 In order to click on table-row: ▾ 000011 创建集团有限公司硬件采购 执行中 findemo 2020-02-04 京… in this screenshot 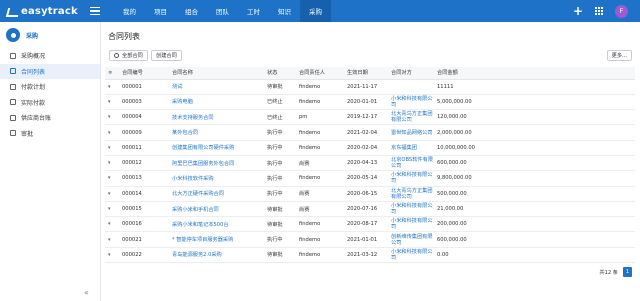, I will do `click(370, 148)`.